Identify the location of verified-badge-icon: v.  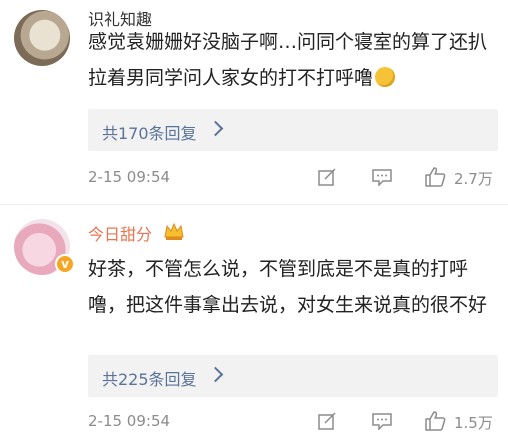
(65, 264).